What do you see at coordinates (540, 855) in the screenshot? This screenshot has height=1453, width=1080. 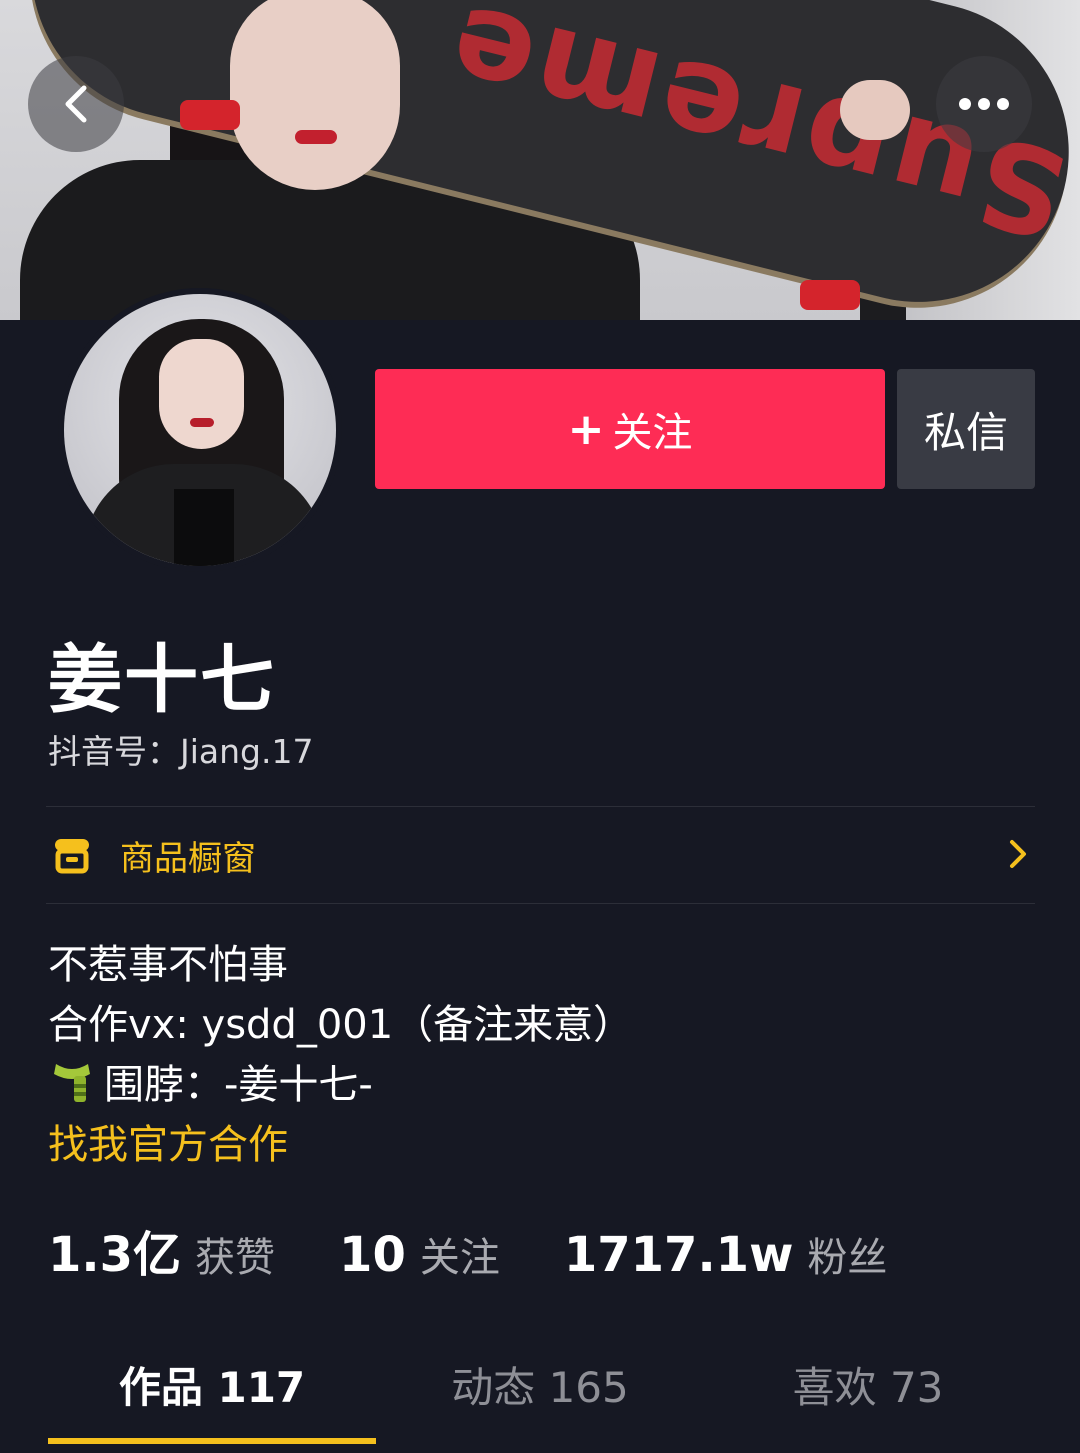 I see `shop-window-row: 商品橱窗` at bounding box center [540, 855].